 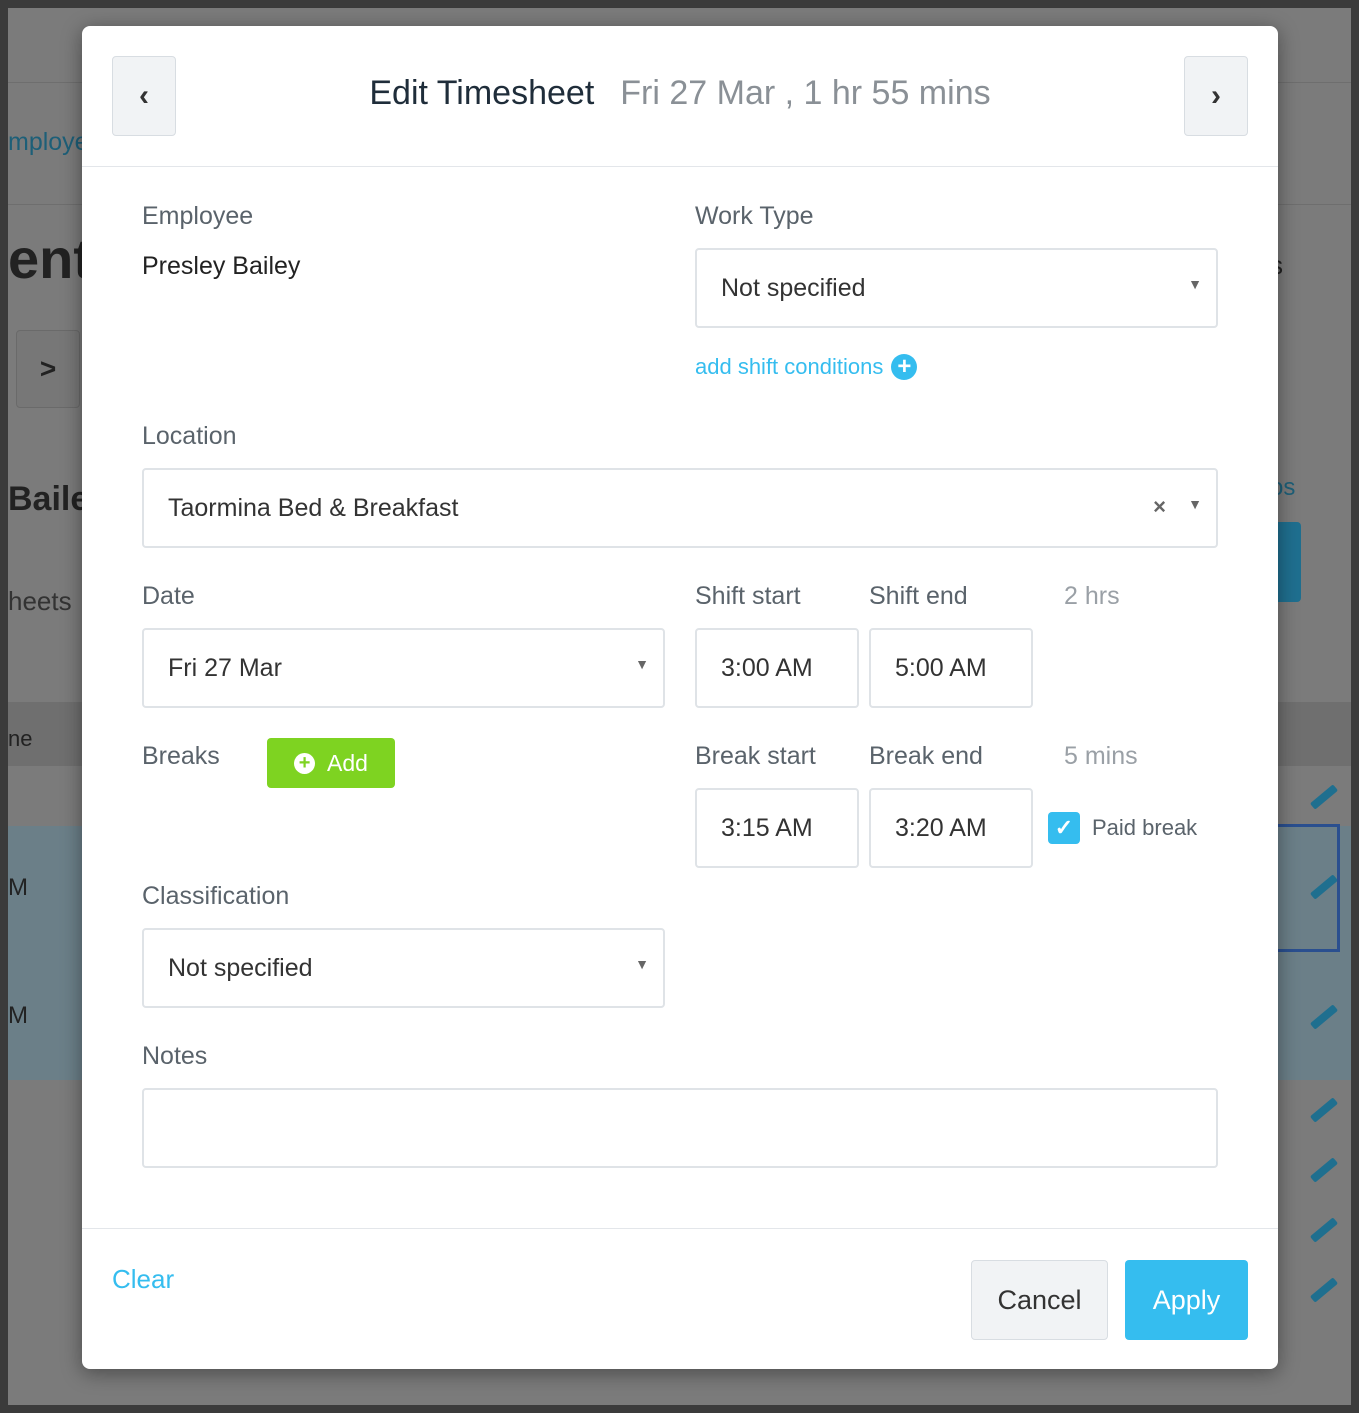 I want to click on clear-x-icon: ×, so click(x=1159, y=507).